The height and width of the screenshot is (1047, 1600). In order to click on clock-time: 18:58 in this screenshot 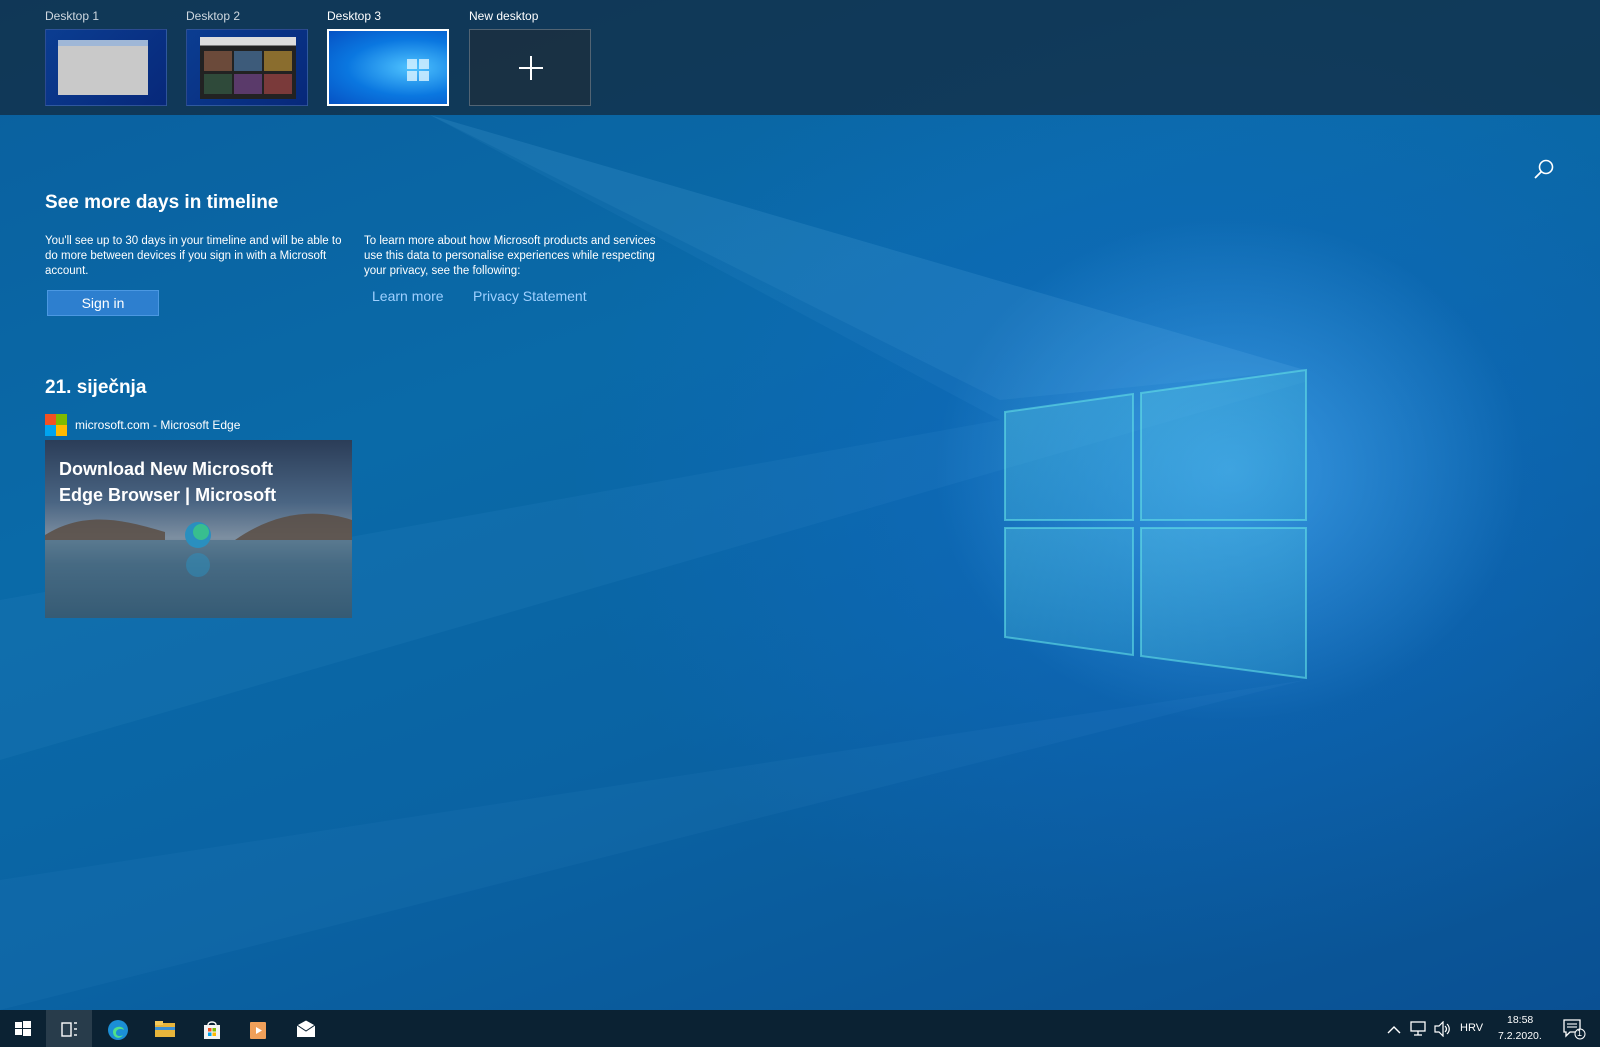, I will do `click(1520, 1020)`.